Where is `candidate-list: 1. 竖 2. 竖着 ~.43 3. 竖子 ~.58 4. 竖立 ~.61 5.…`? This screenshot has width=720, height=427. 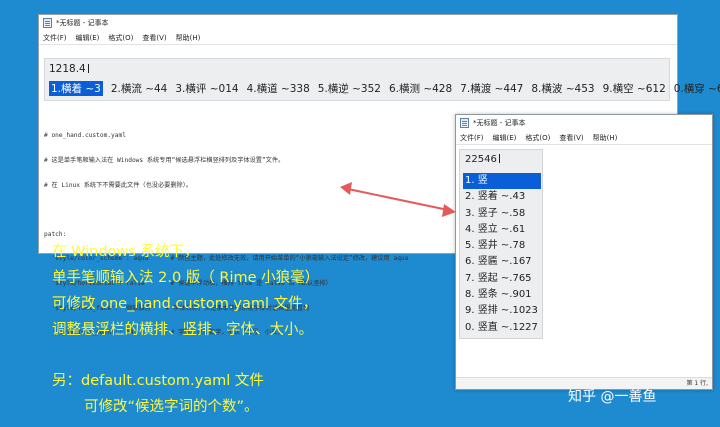
candidate-list: 1. 竖 2. 竖着 ~.43 3. 竖子 ~.58 4. 竖立 ~.61 5.… is located at coordinates (502, 254).